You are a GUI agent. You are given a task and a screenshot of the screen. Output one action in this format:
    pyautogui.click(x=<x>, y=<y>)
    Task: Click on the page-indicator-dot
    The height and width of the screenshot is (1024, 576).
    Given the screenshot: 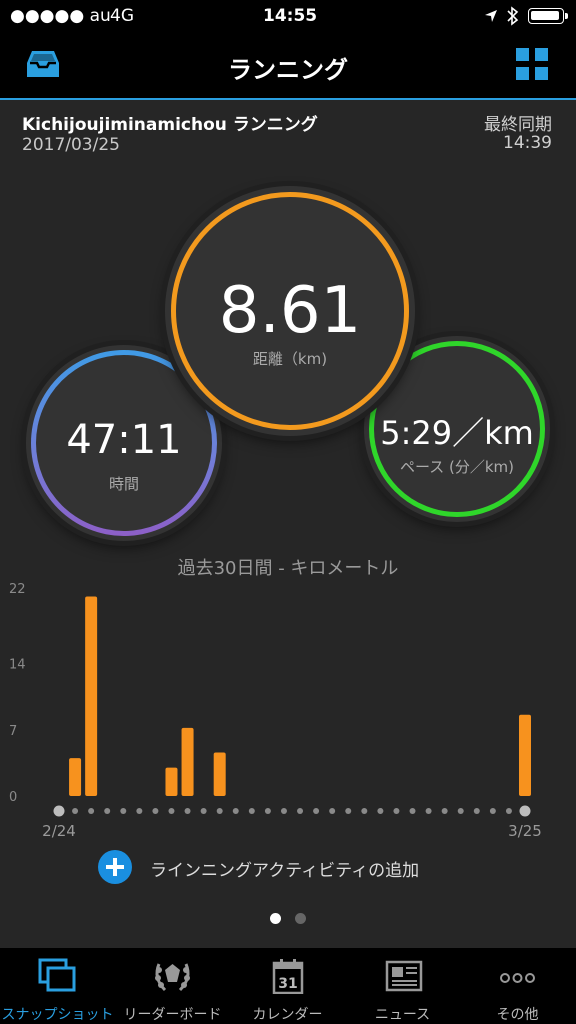 What is the action you would take?
    pyautogui.click(x=300, y=918)
    